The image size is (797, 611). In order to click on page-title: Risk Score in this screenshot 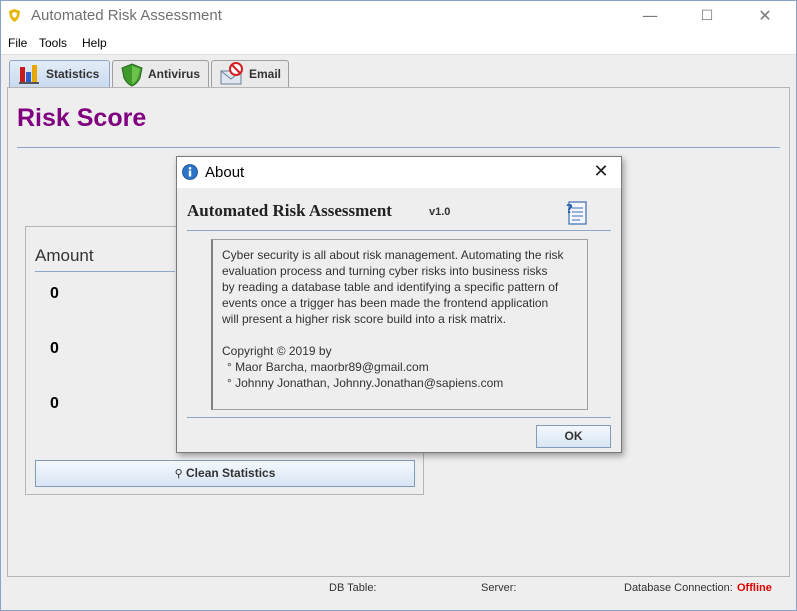, I will do `click(82, 118)`.